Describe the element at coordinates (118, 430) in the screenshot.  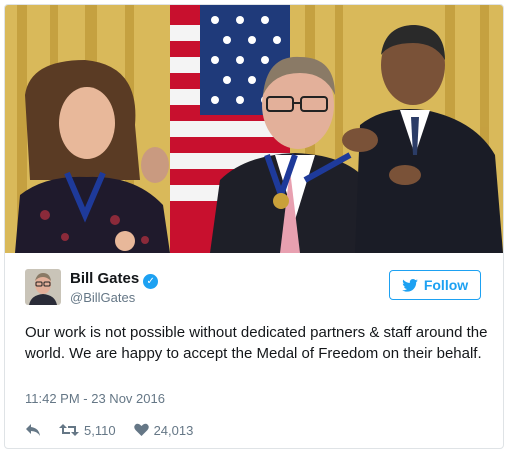
I see `tweet-actions: 5,110 24,013` at that location.